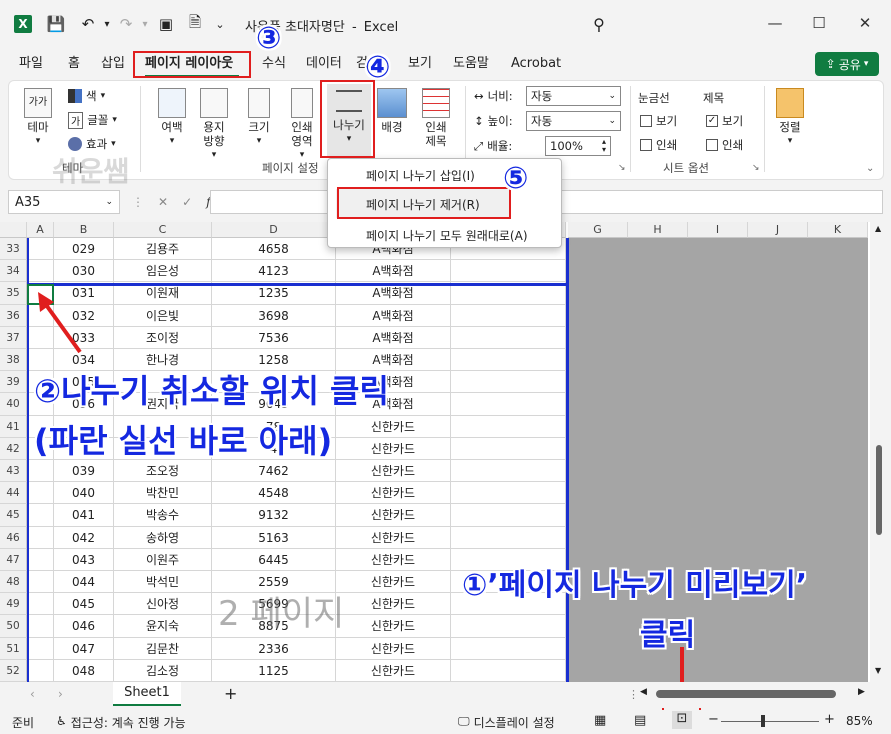 This screenshot has height=734, width=891. What do you see at coordinates (599, 24) in the screenshot?
I see `search-icon: ⚲` at bounding box center [599, 24].